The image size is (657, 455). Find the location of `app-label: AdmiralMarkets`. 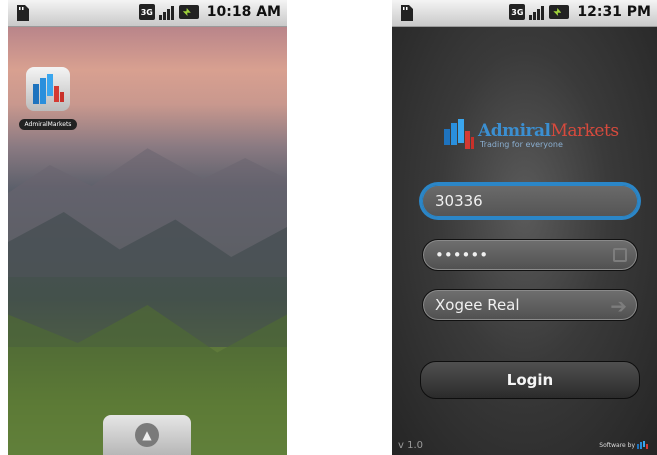

app-label: AdmiralMarkets is located at coordinates (48, 124).